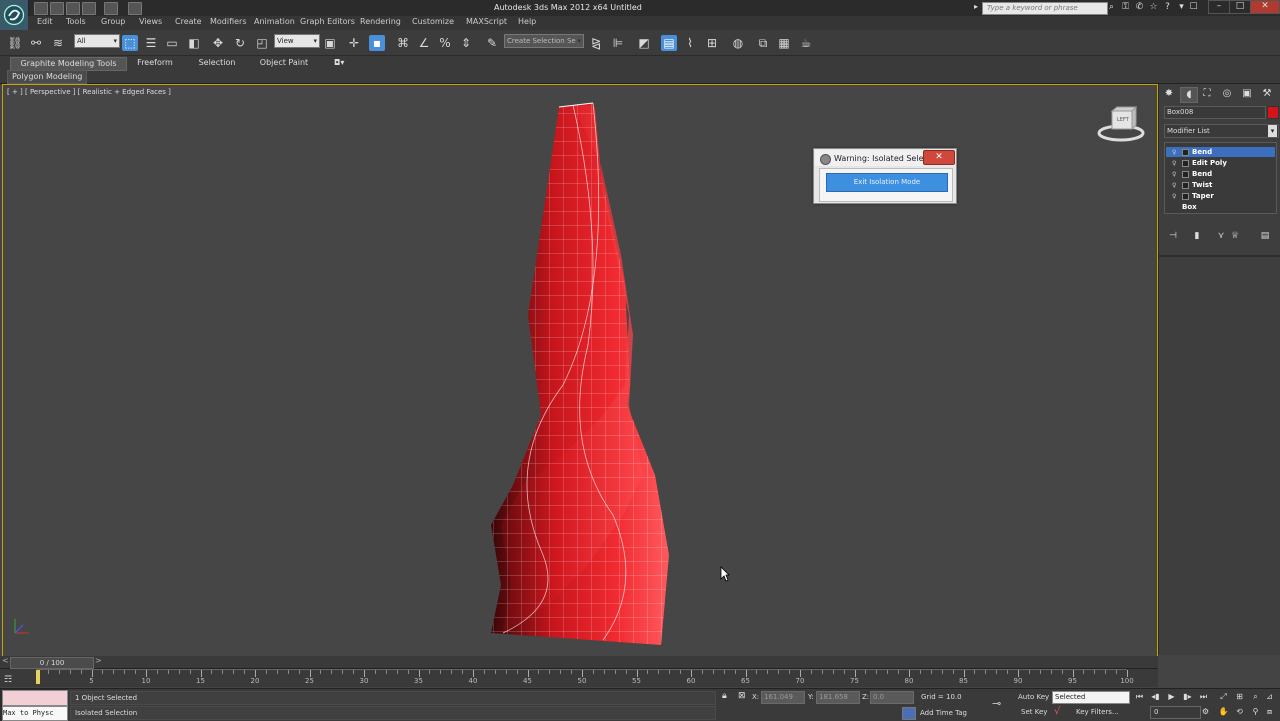 This screenshot has width=1280, height=721. What do you see at coordinates (1167, 7) in the screenshot?
I see `help-icon: ?` at bounding box center [1167, 7].